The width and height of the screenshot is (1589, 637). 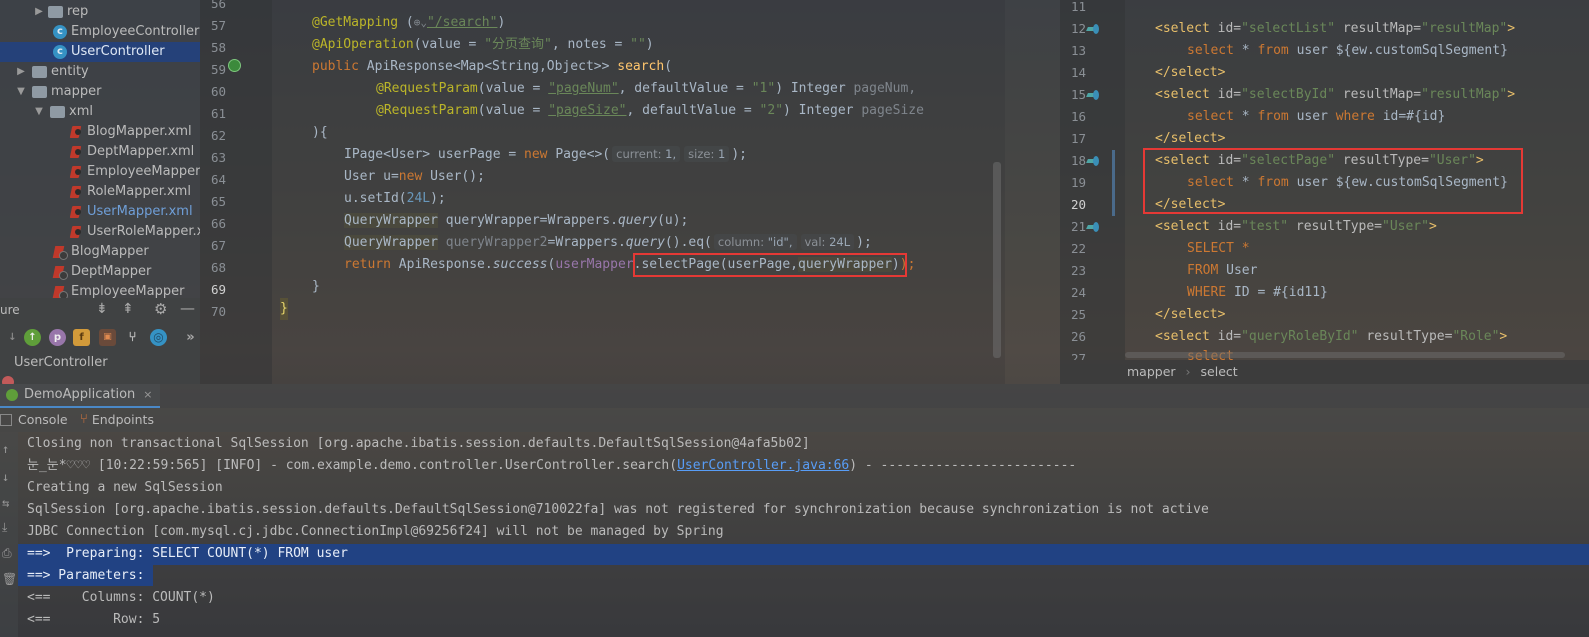 What do you see at coordinates (160, 309) in the screenshot?
I see `gear-icon: ⚙` at bounding box center [160, 309].